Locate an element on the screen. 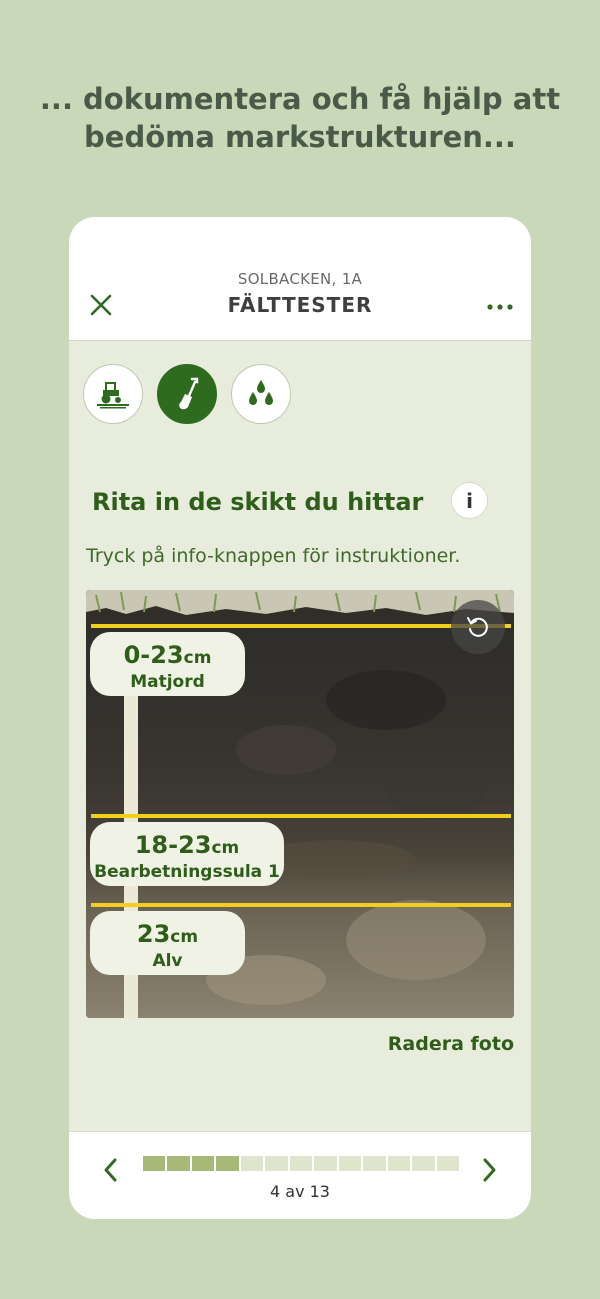  step-progress-bar is located at coordinates (301, 1163).